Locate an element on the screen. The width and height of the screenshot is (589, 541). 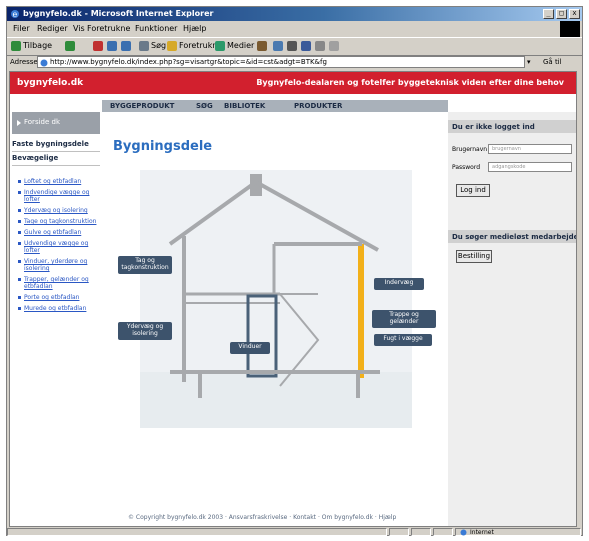
media-button: Medier is located at coordinates (240, 45).